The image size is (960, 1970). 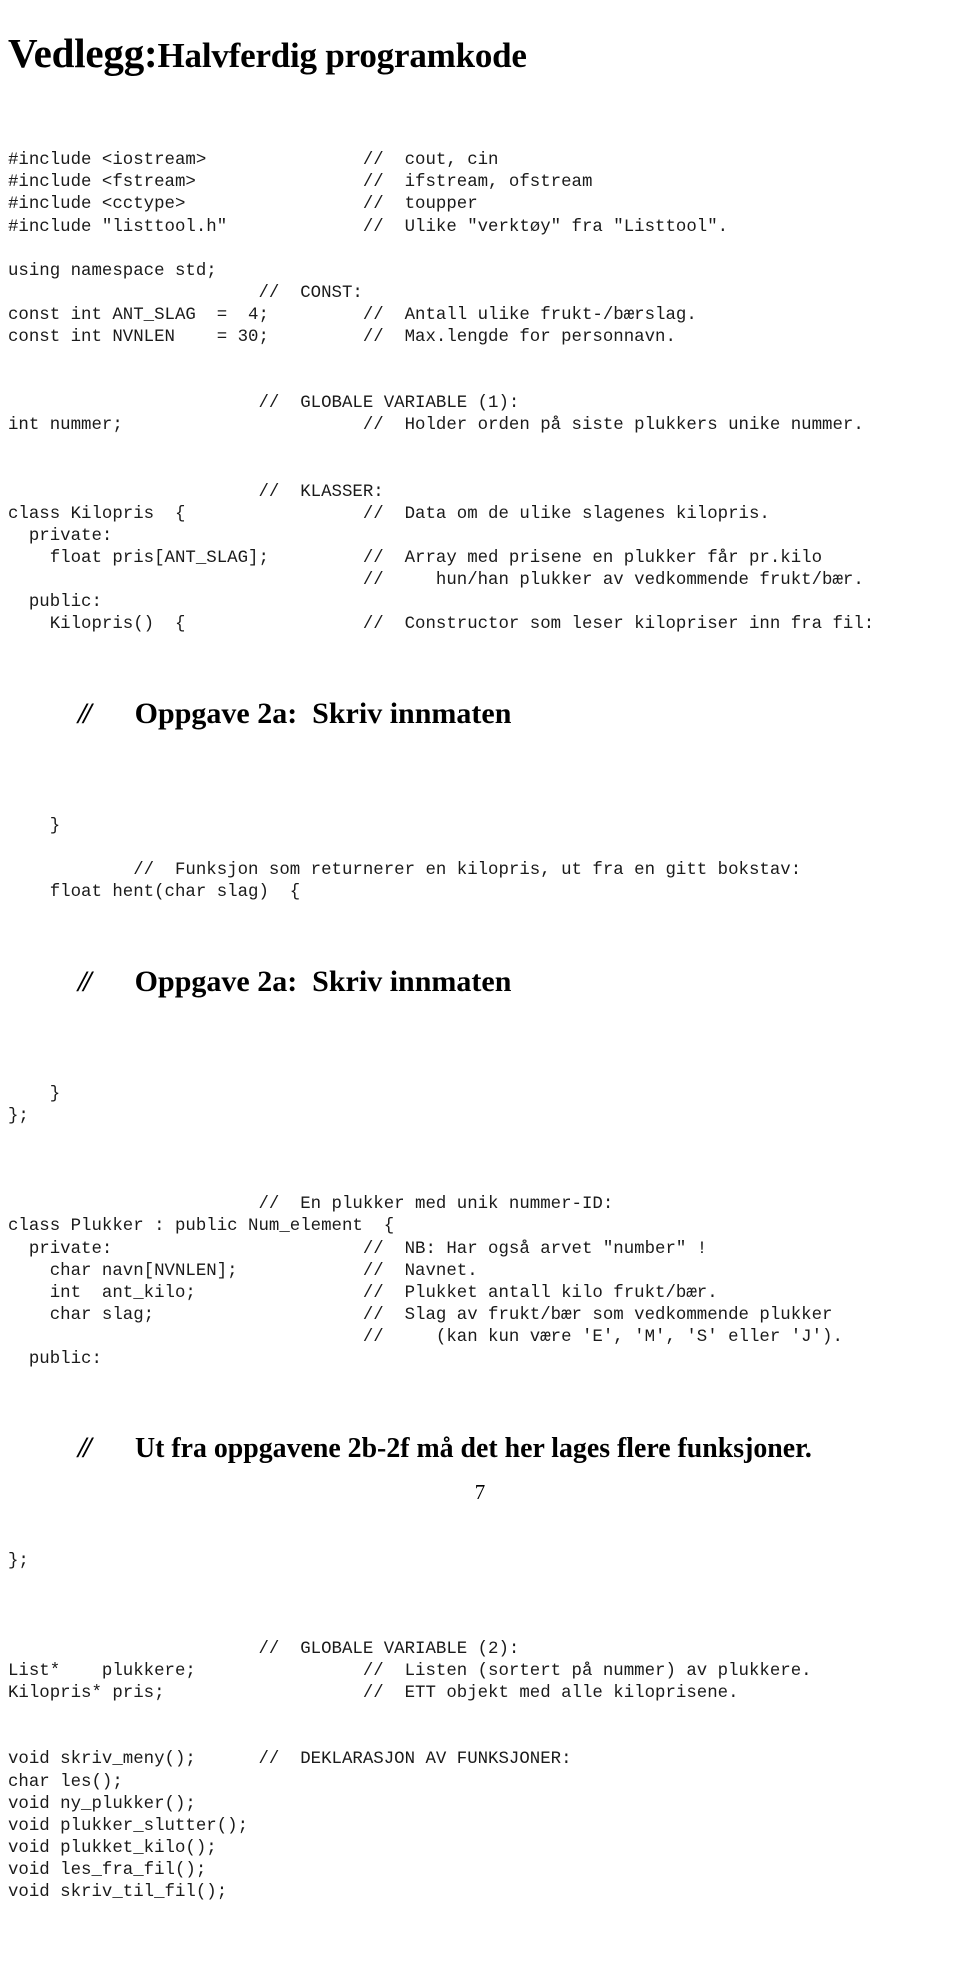 What do you see at coordinates (300, 183) in the screenshot?
I see `code-line: #include <fstream> // ifstream, ofstream` at bounding box center [300, 183].